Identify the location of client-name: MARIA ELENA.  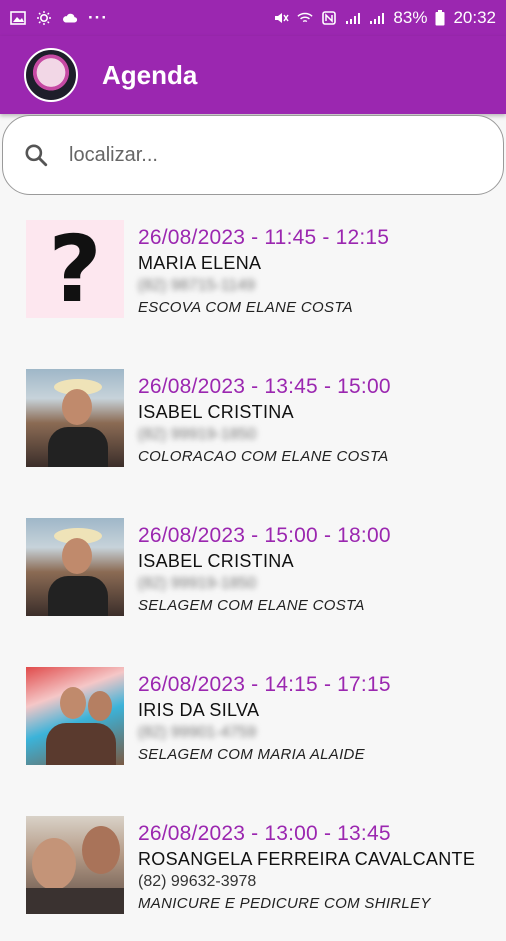
(200, 263).